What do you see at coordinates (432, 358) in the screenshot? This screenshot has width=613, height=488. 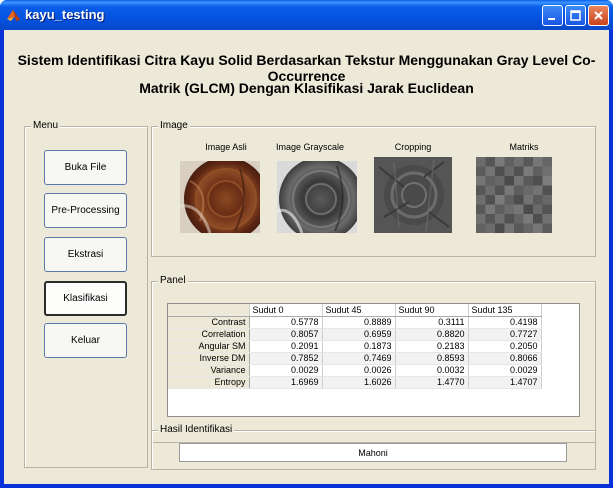 I see `table-cell: 0.8593` at bounding box center [432, 358].